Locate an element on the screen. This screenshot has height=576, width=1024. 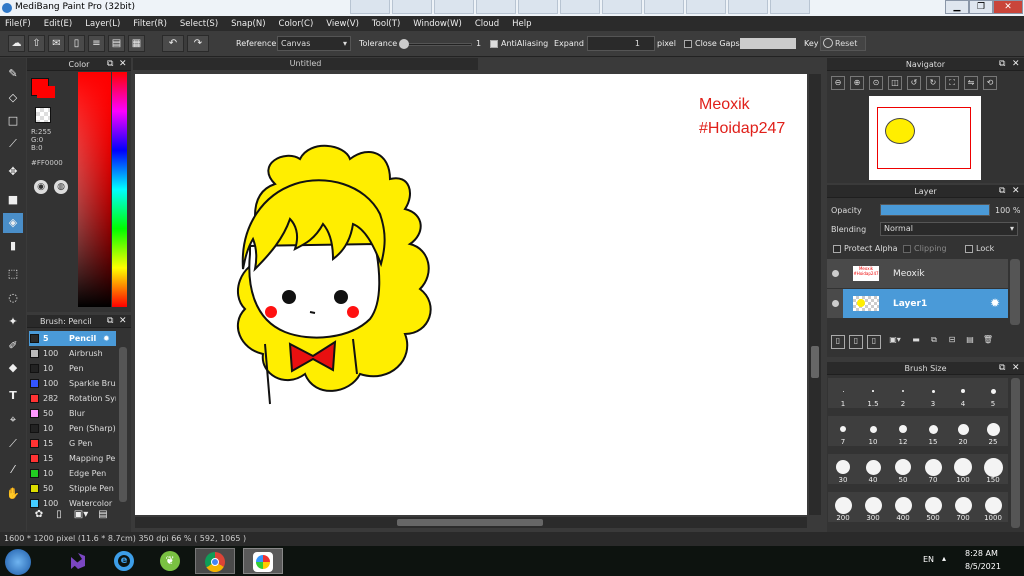
brush-item: 10 Pen (Sharp) is located at coordinates (72, 428).